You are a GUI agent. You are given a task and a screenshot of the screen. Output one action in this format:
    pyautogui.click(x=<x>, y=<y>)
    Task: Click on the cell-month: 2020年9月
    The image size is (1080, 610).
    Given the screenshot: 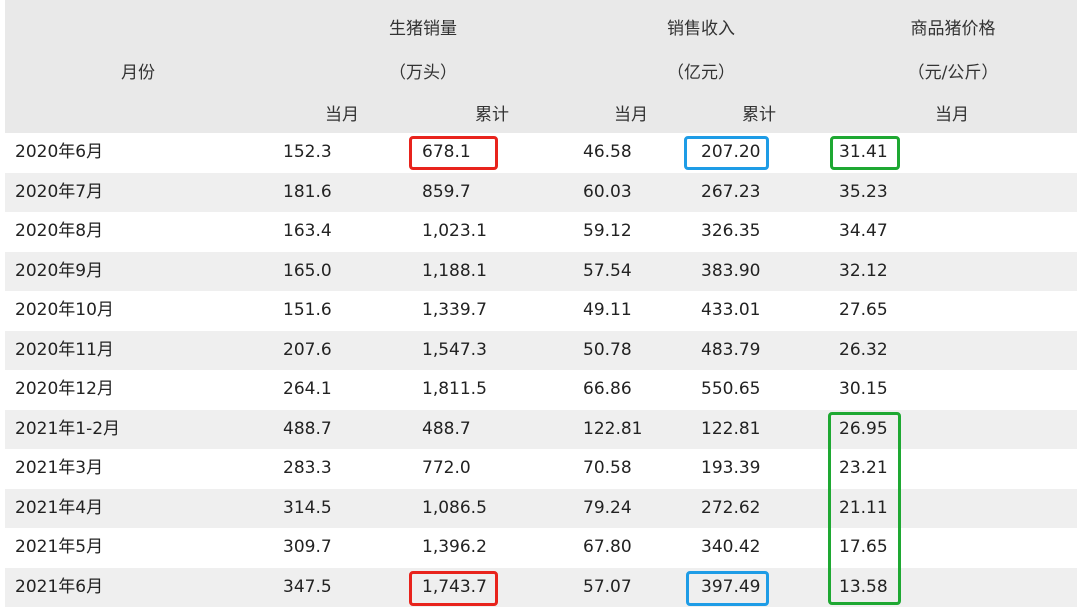 What is the action you would take?
    pyautogui.click(x=59, y=270)
    